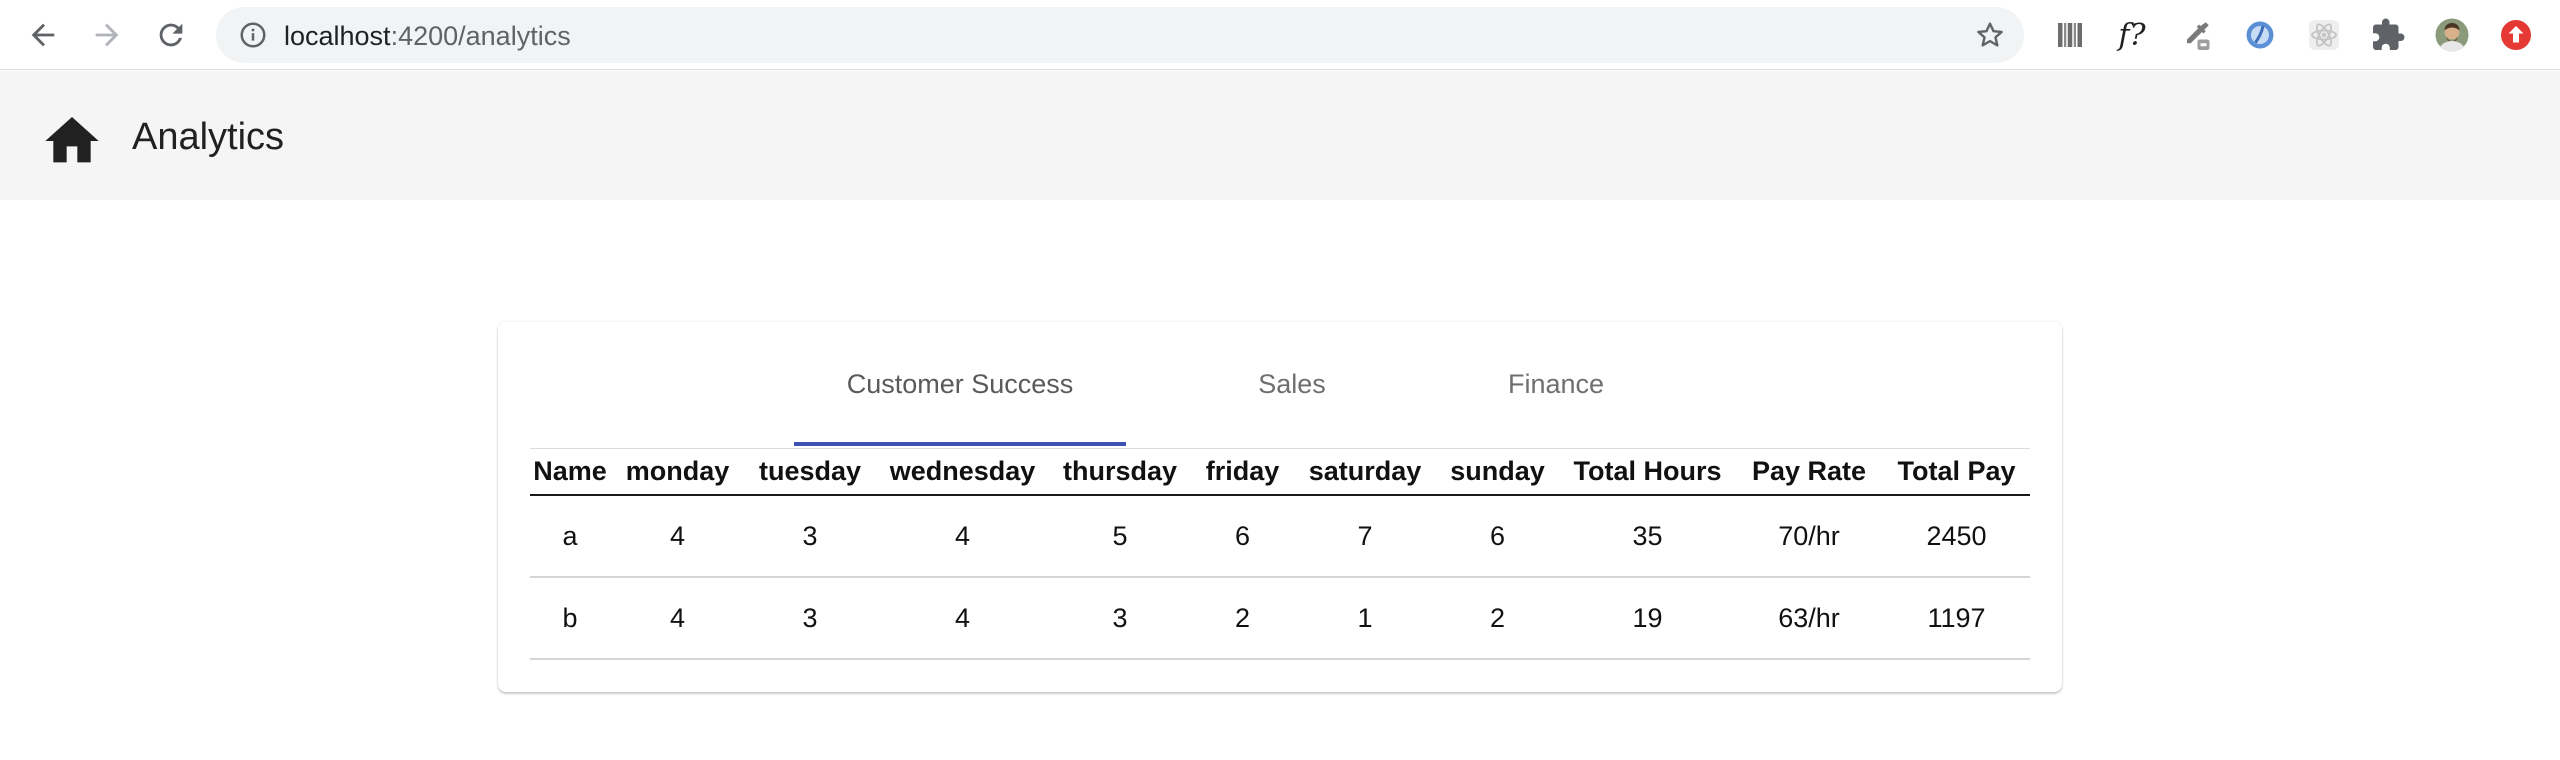  Describe the element at coordinates (1242, 536) in the screenshot. I see `cell-friday: 6` at that location.